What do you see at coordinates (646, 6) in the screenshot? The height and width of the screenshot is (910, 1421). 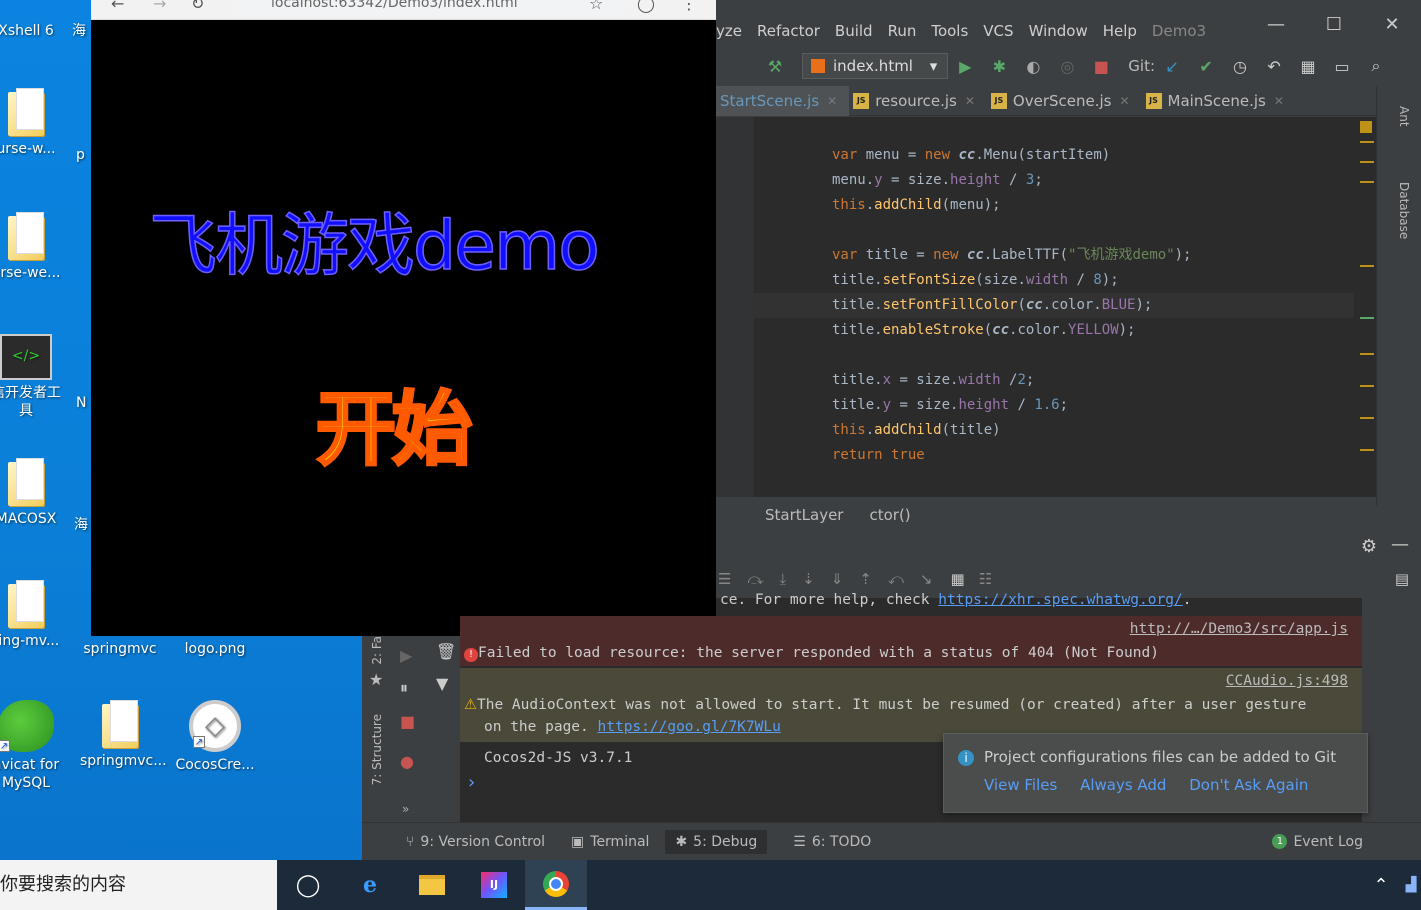 I see `profile-icon: ◯` at bounding box center [646, 6].